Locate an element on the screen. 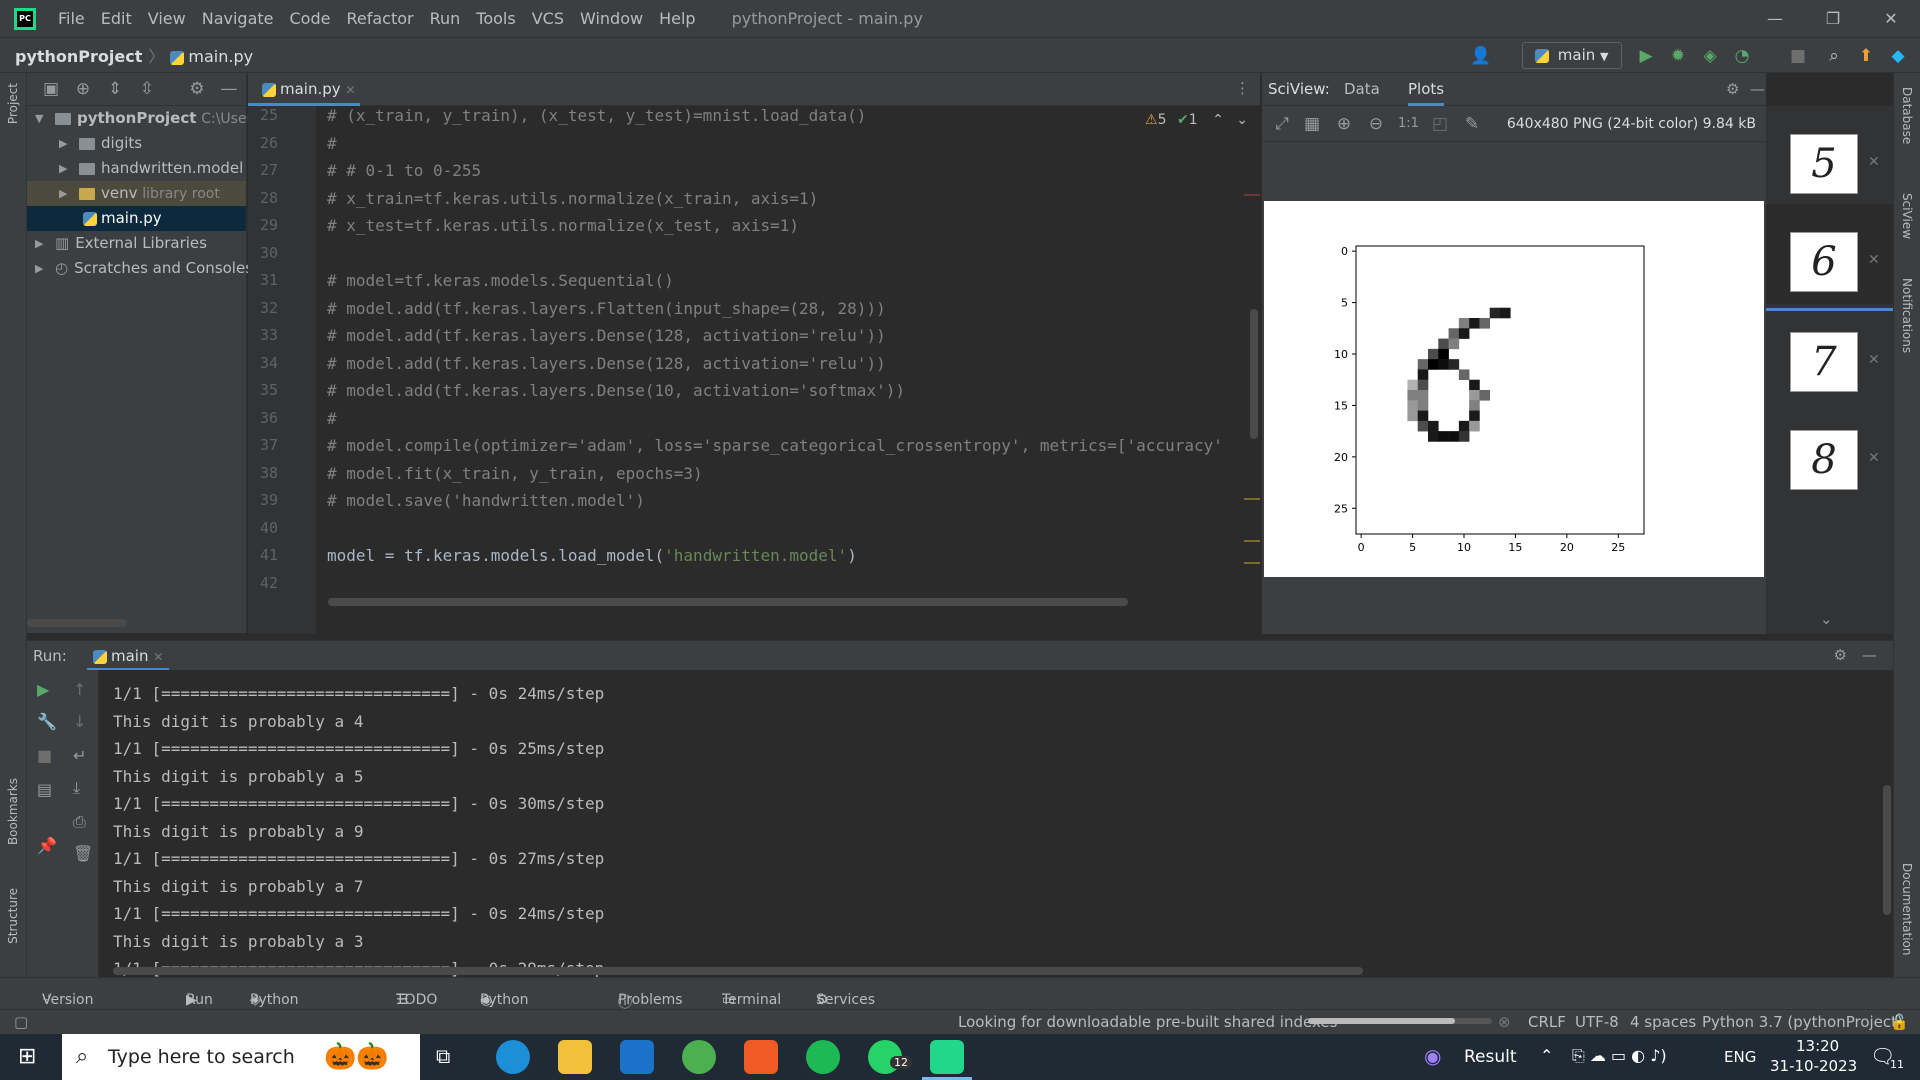  taskbar-search: ⌕ Type here to search 🎃🎃 is located at coordinates (241, 1057).